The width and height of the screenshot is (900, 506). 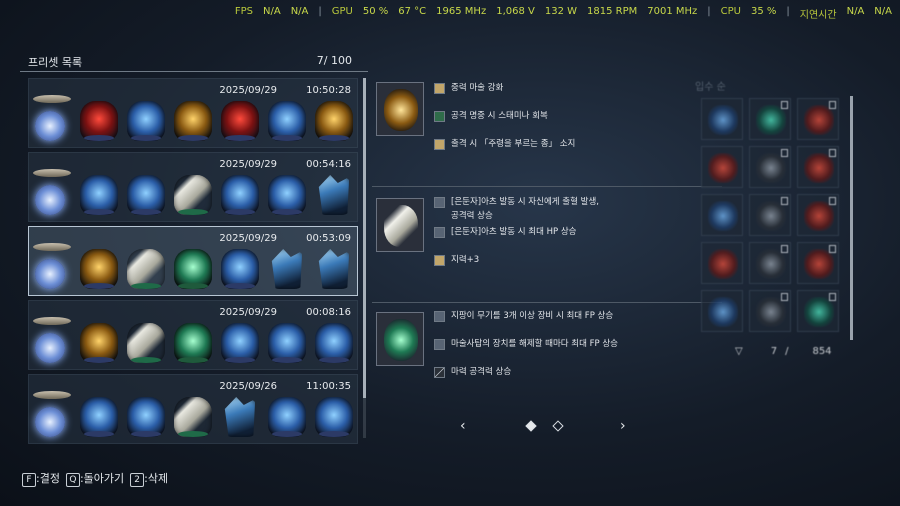 What do you see at coordinates (851, 218) in the screenshot?
I see `inventory-scrollbar` at bounding box center [851, 218].